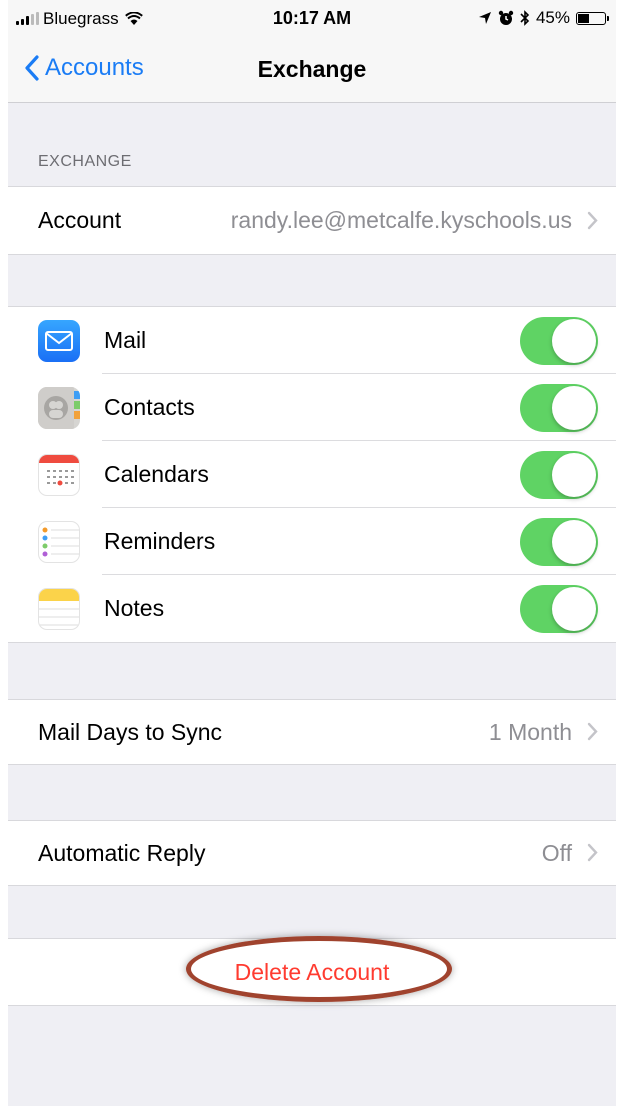 This screenshot has height=1106, width=622. What do you see at coordinates (530, 731) in the screenshot?
I see `mail-days-value: 1 Month` at bounding box center [530, 731].